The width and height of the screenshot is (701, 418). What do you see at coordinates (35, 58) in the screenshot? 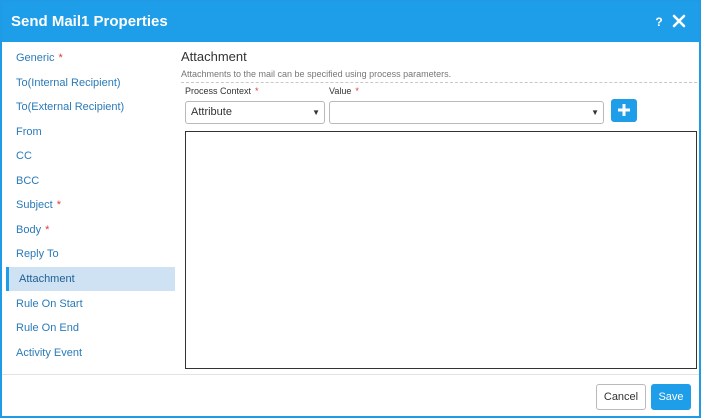
I see `sidebar-item-label: Generic` at bounding box center [35, 58].